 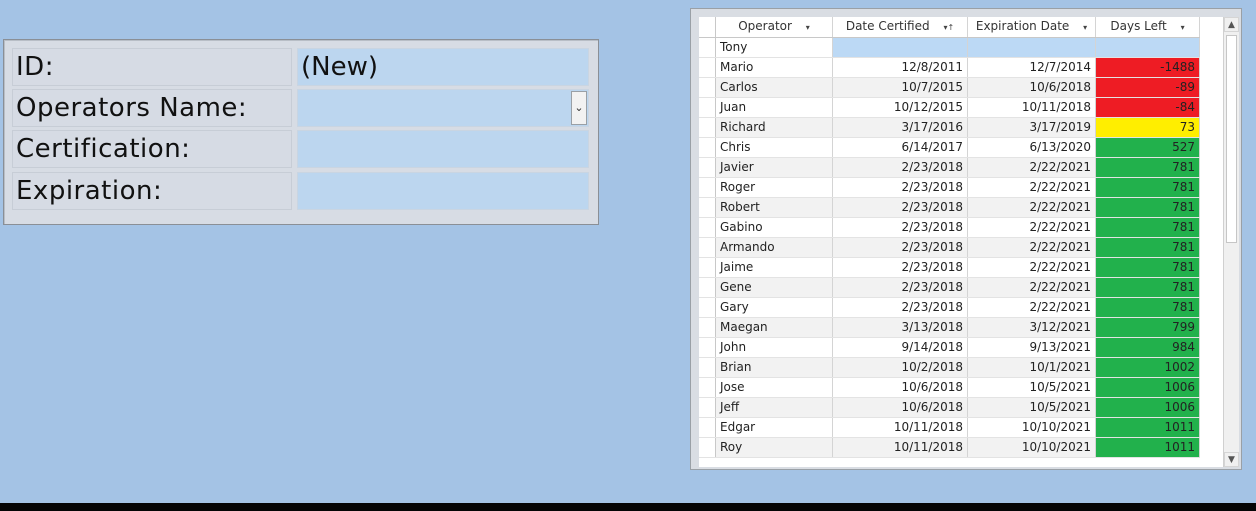 I want to click on table-row: Juan 10/12/2015 10/11/2018 -84, so click(x=949, y=107).